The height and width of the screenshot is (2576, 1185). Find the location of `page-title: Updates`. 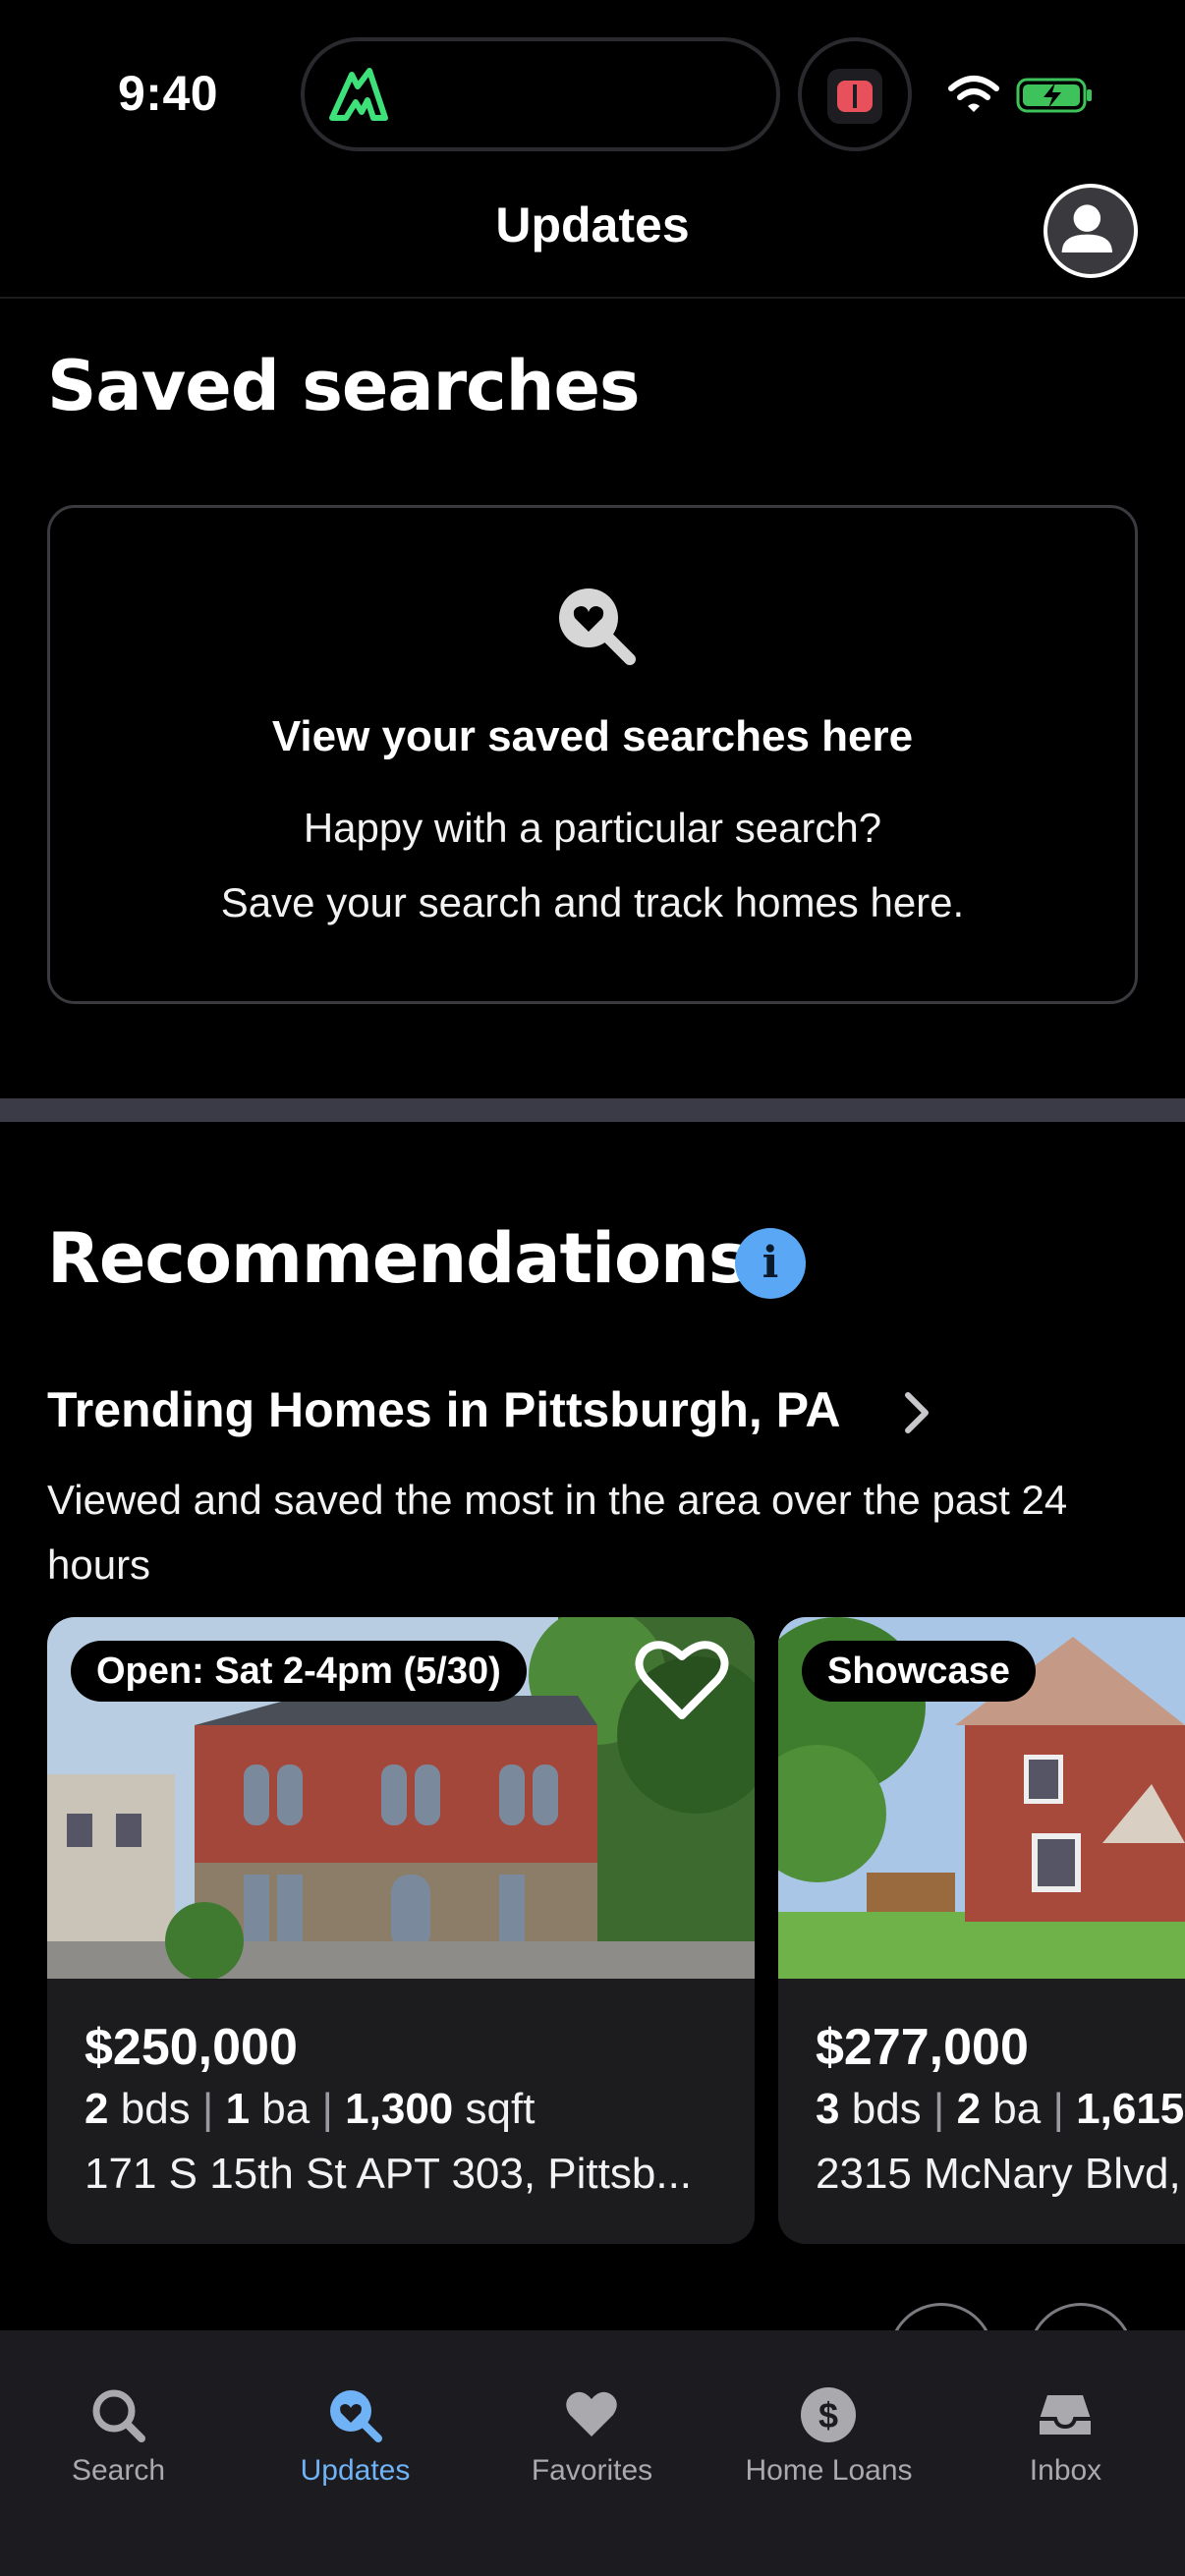

page-title: Updates is located at coordinates (592, 224).